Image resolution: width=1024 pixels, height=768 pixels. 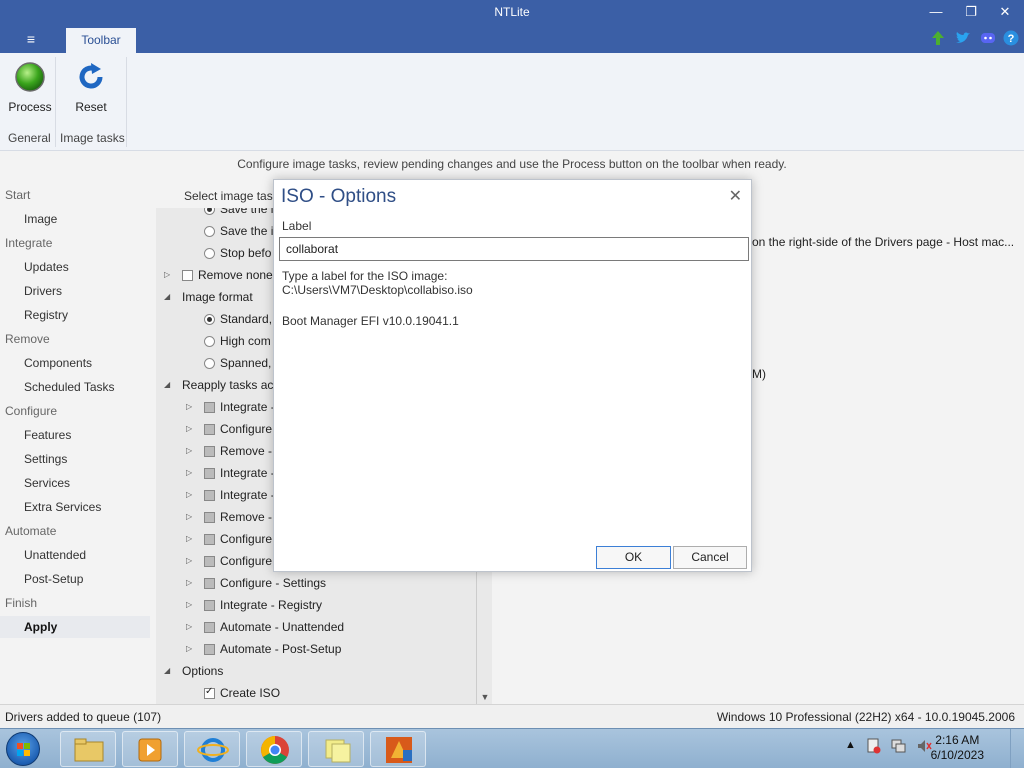 What do you see at coordinates (316, 606) in the screenshot?
I see `tree-row: ▷ Integrate - Registry` at bounding box center [316, 606].